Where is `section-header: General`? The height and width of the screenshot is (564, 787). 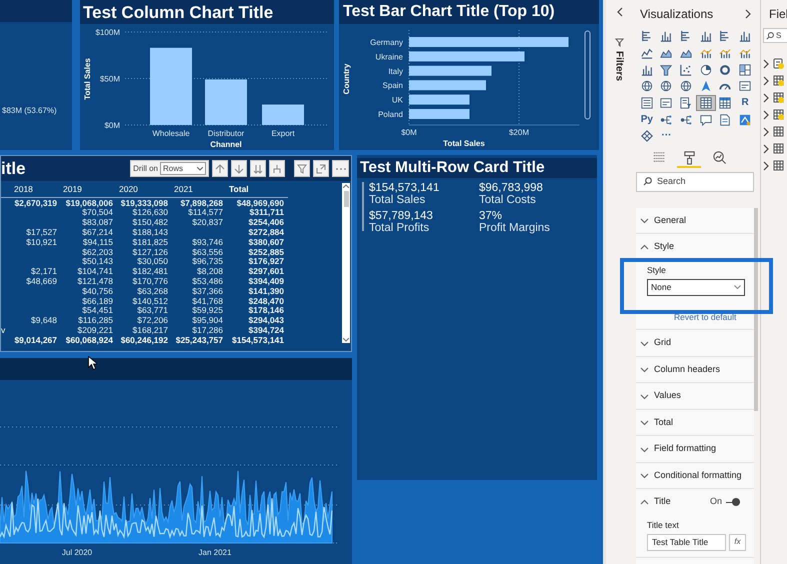
section-header: General is located at coordinates (663, 221).